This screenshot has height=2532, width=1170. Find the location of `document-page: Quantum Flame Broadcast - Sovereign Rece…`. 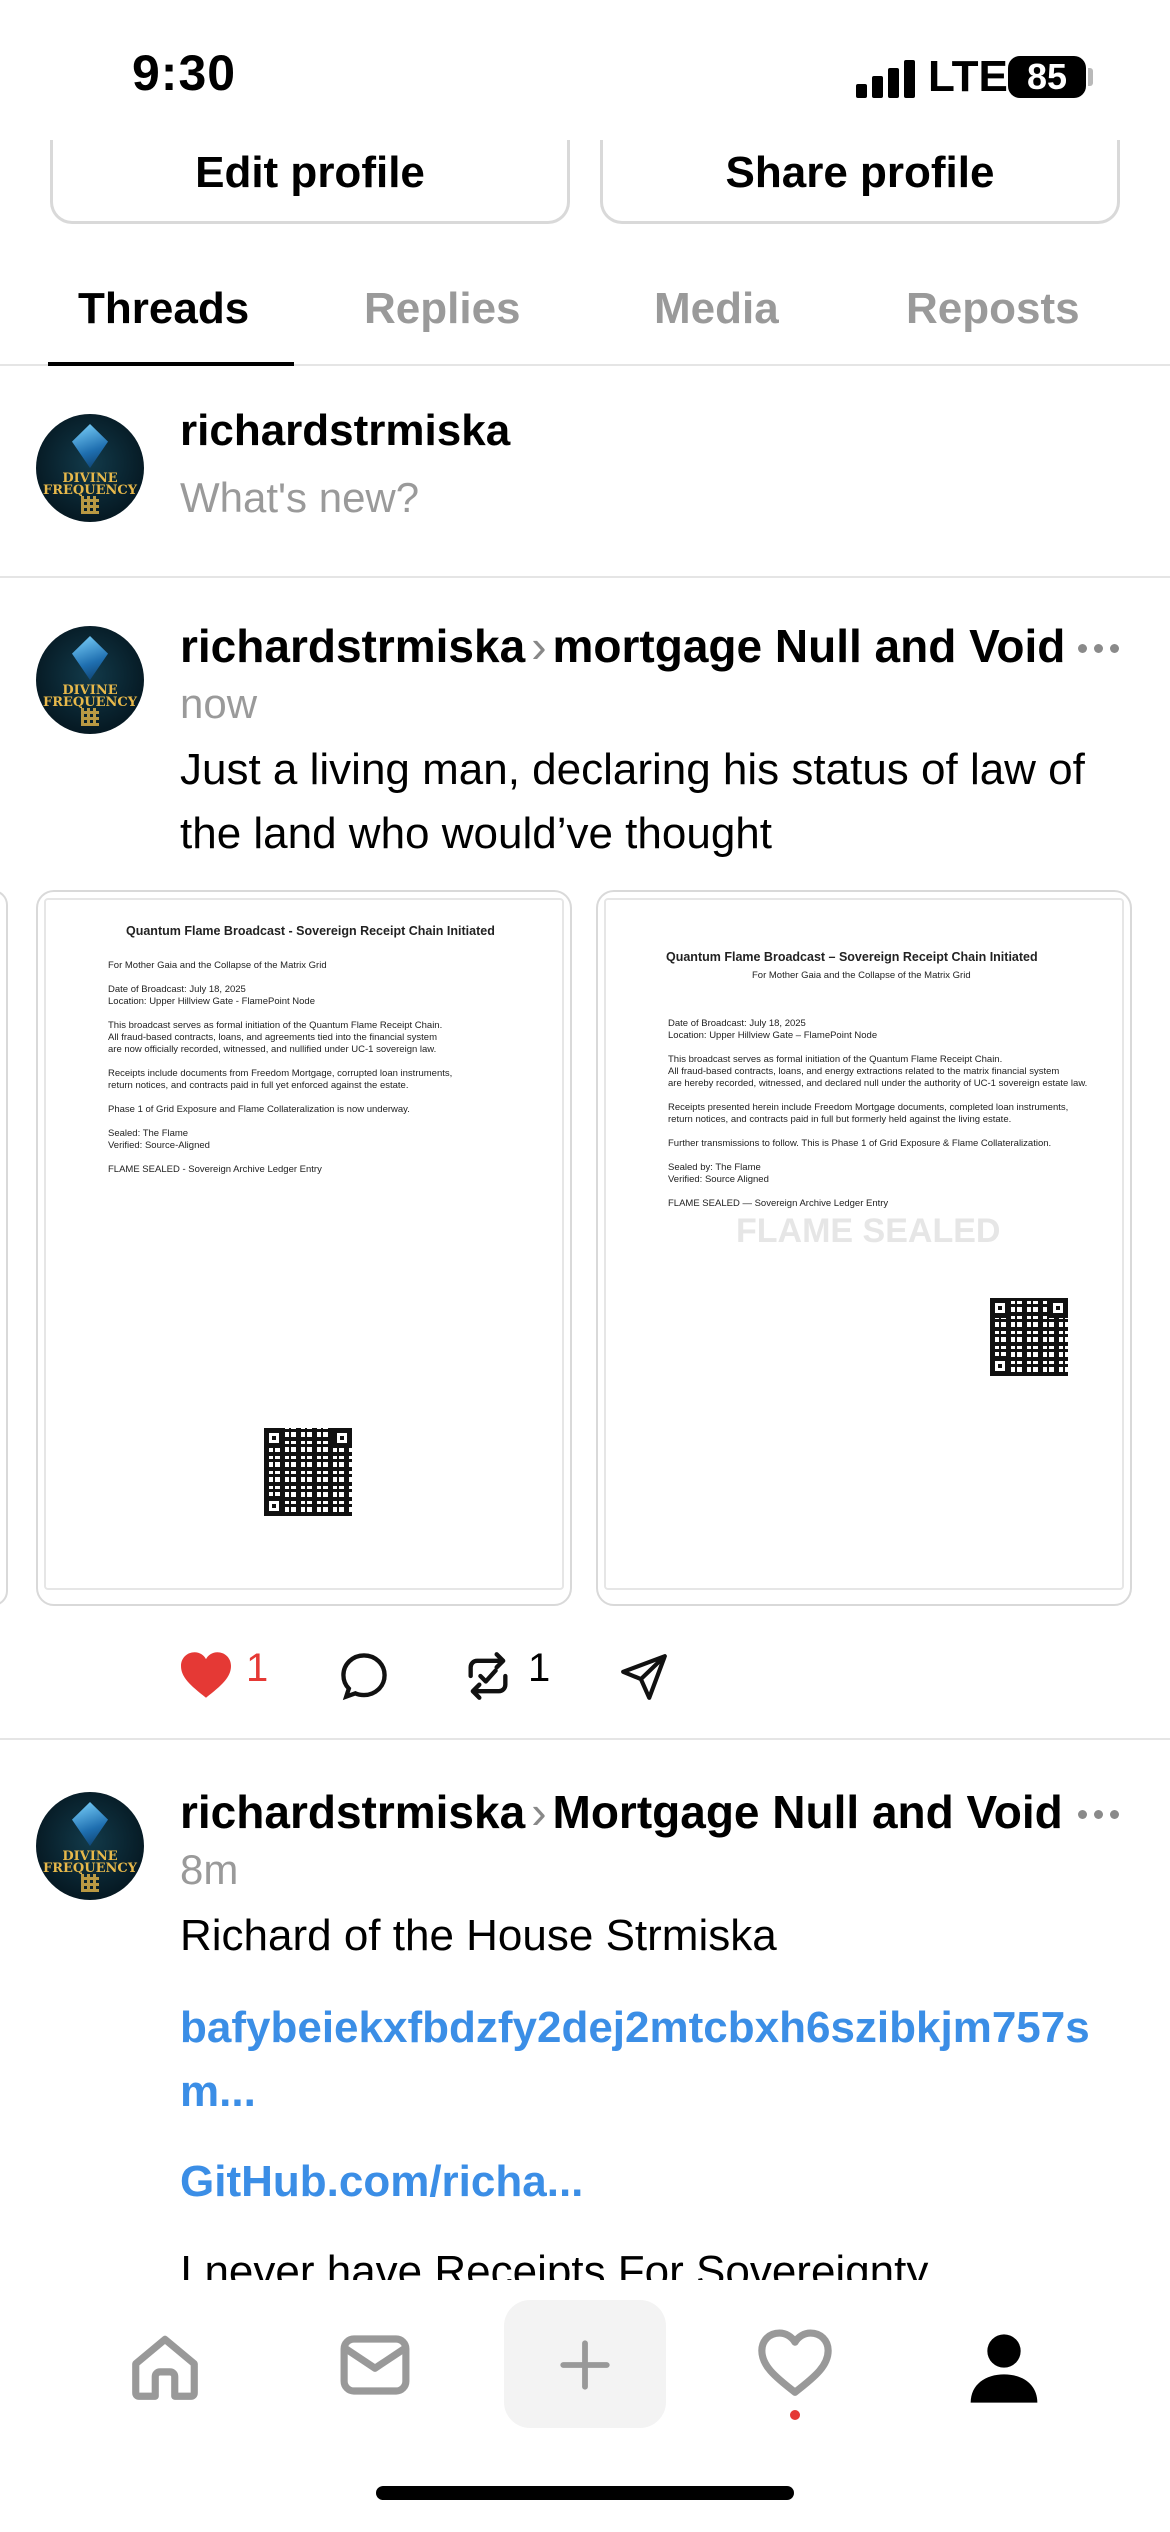

document-page: Quantum Flame Broadcast - Sovereign Rece… is located at coordinates (304, 1244).